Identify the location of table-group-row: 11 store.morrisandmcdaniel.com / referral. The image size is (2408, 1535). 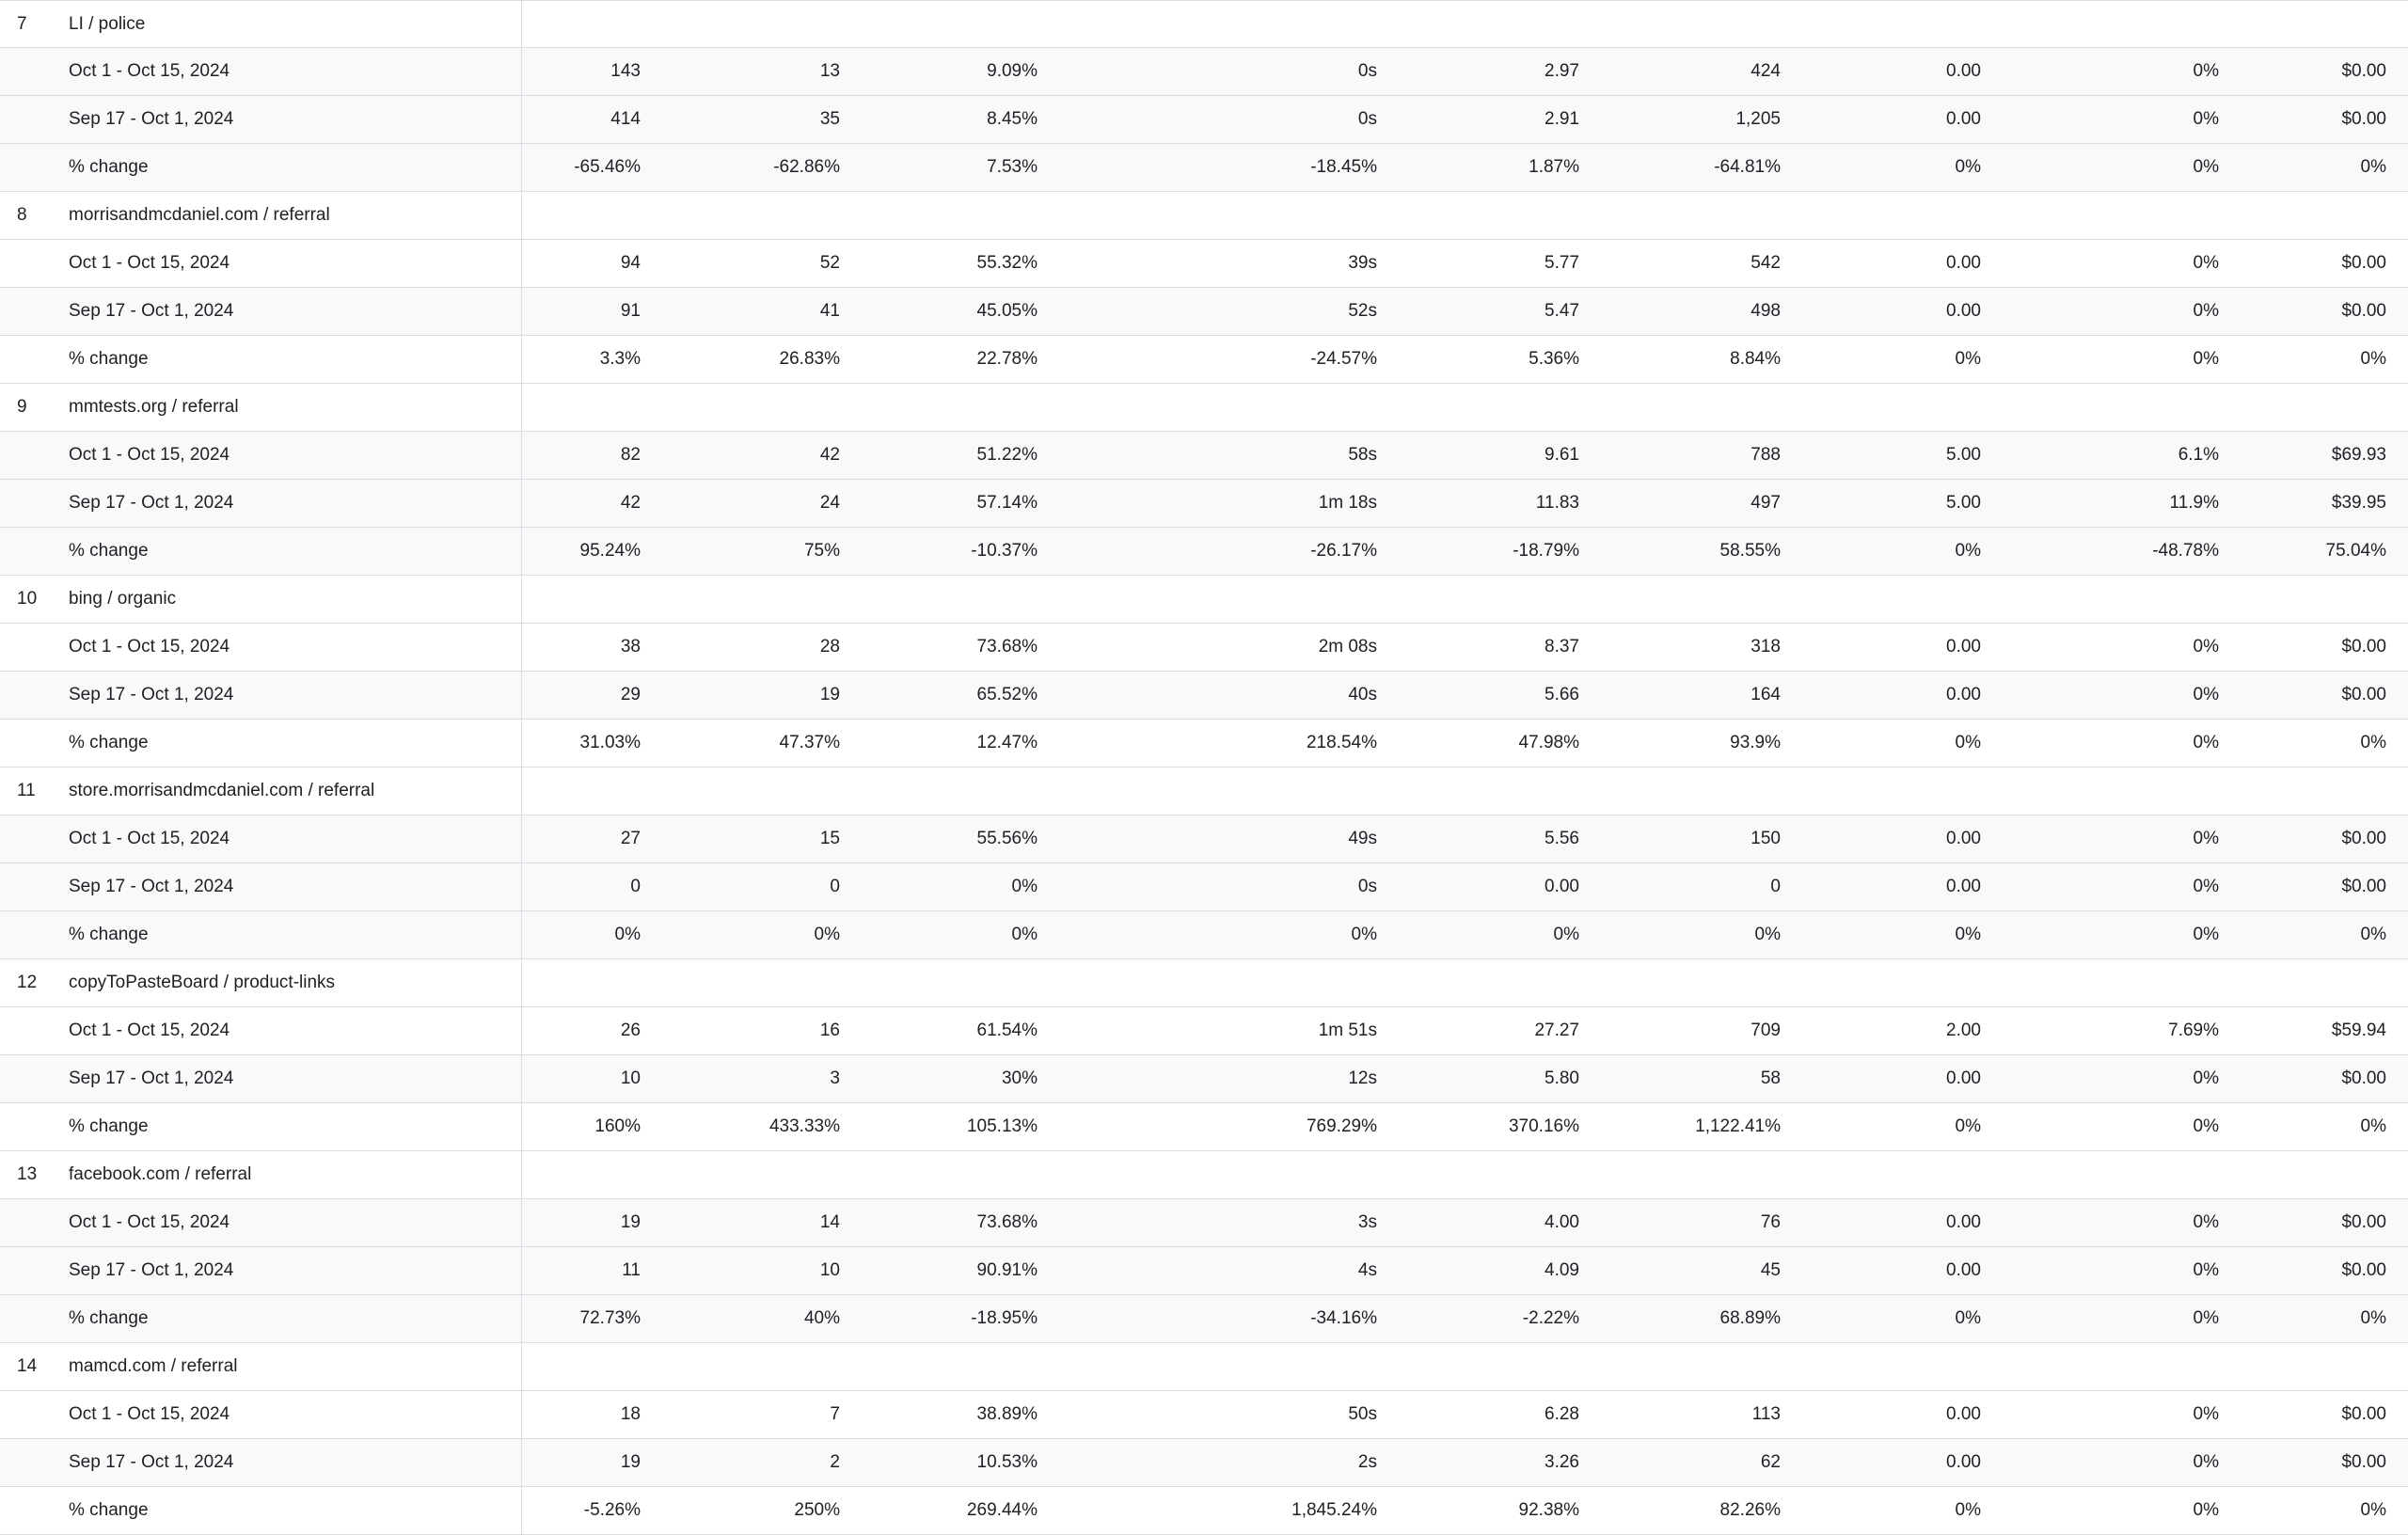
(1204, 791).